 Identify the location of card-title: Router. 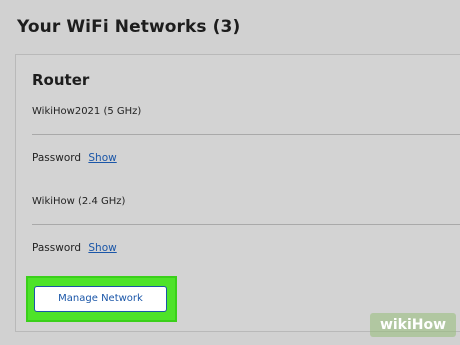
(61, 80).